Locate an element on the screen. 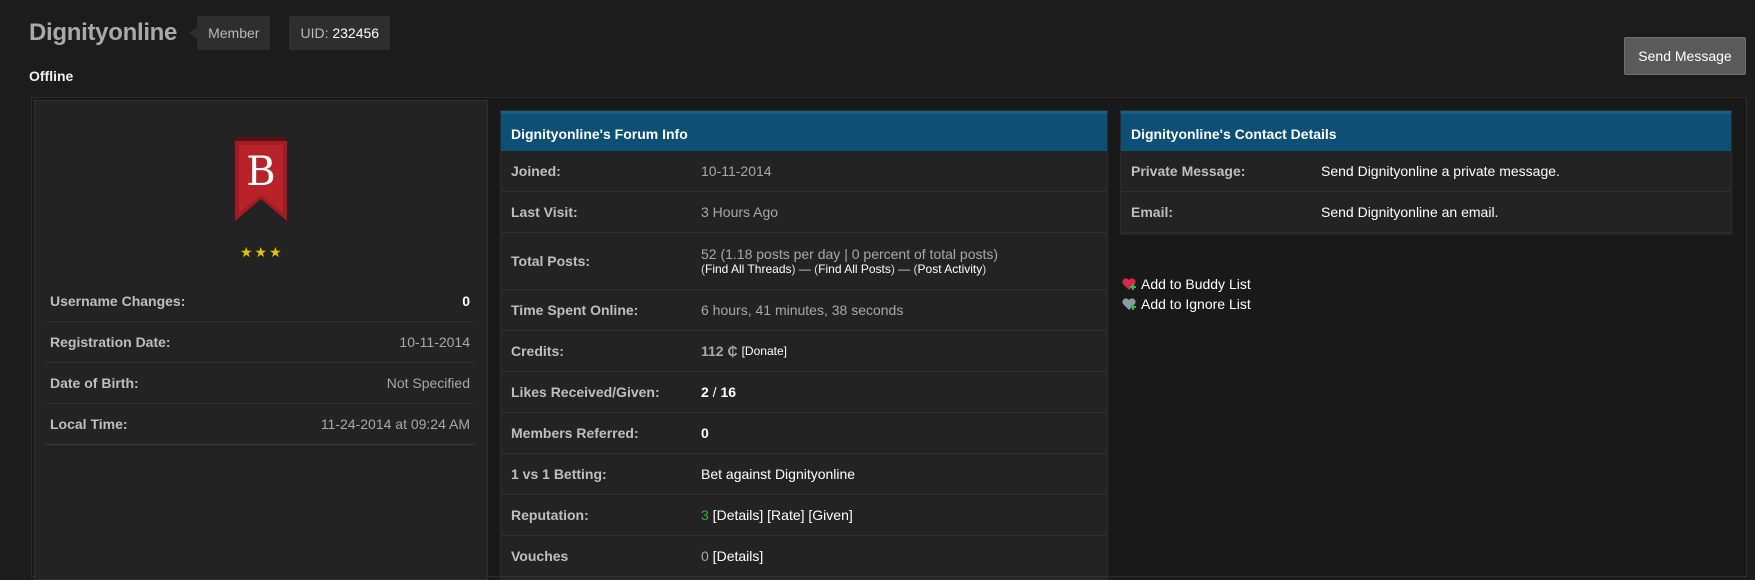  table-row: Reputation: 3 [Details] [Rate] [Given] is located at coordinates (804, 515).